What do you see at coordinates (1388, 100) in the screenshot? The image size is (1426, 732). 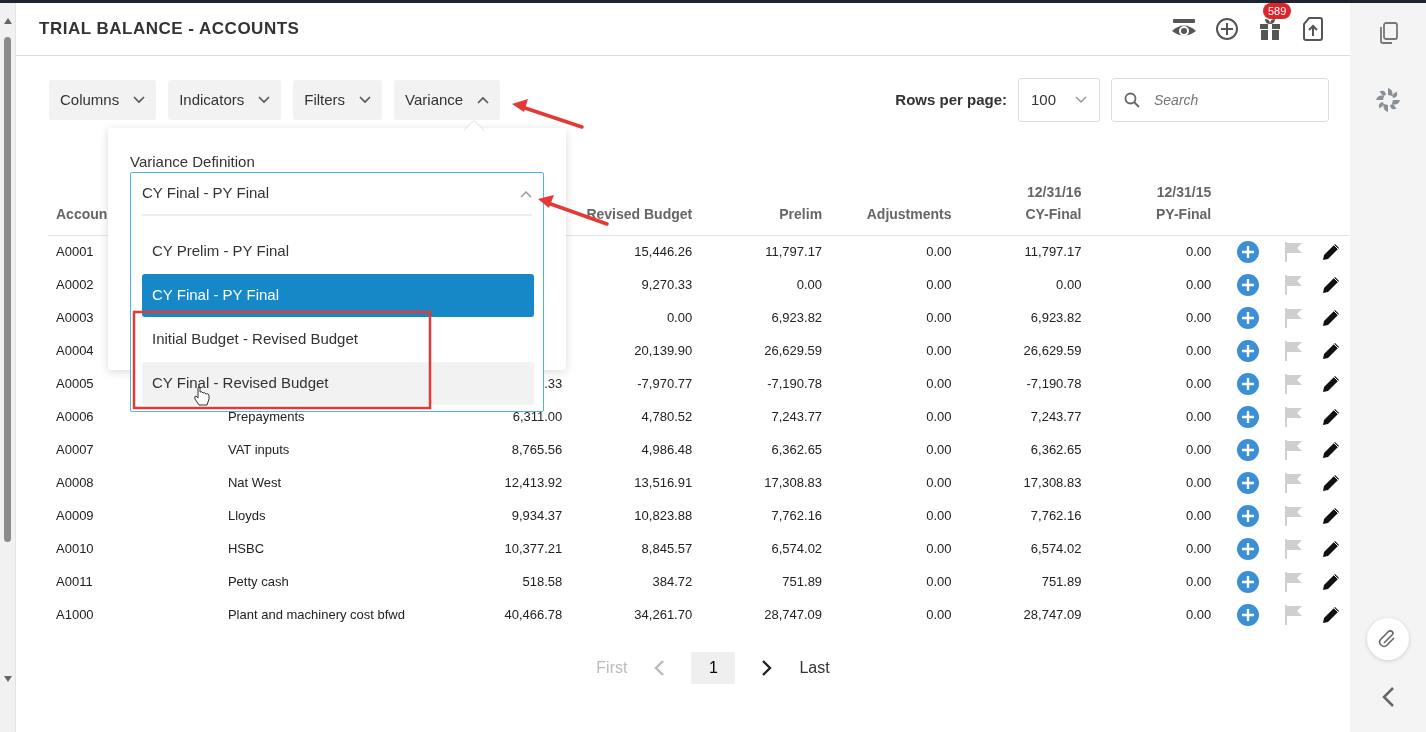 I see `swirl-logo-icon` at bounding box center [1388, 100].